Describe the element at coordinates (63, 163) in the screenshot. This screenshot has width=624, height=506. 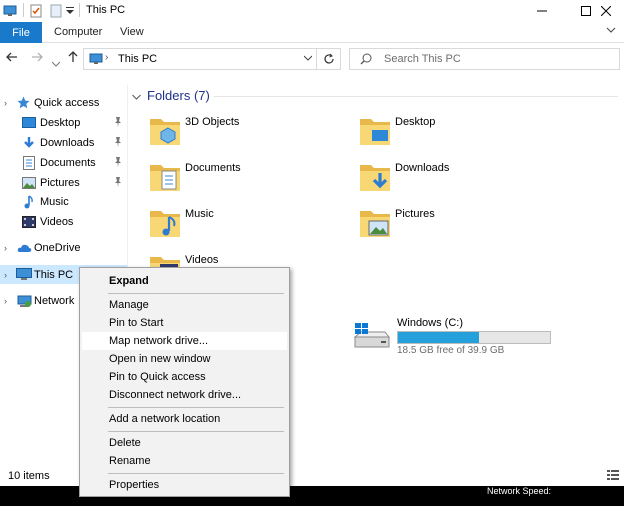
I see `nav-item-documents: Documents` at that location.